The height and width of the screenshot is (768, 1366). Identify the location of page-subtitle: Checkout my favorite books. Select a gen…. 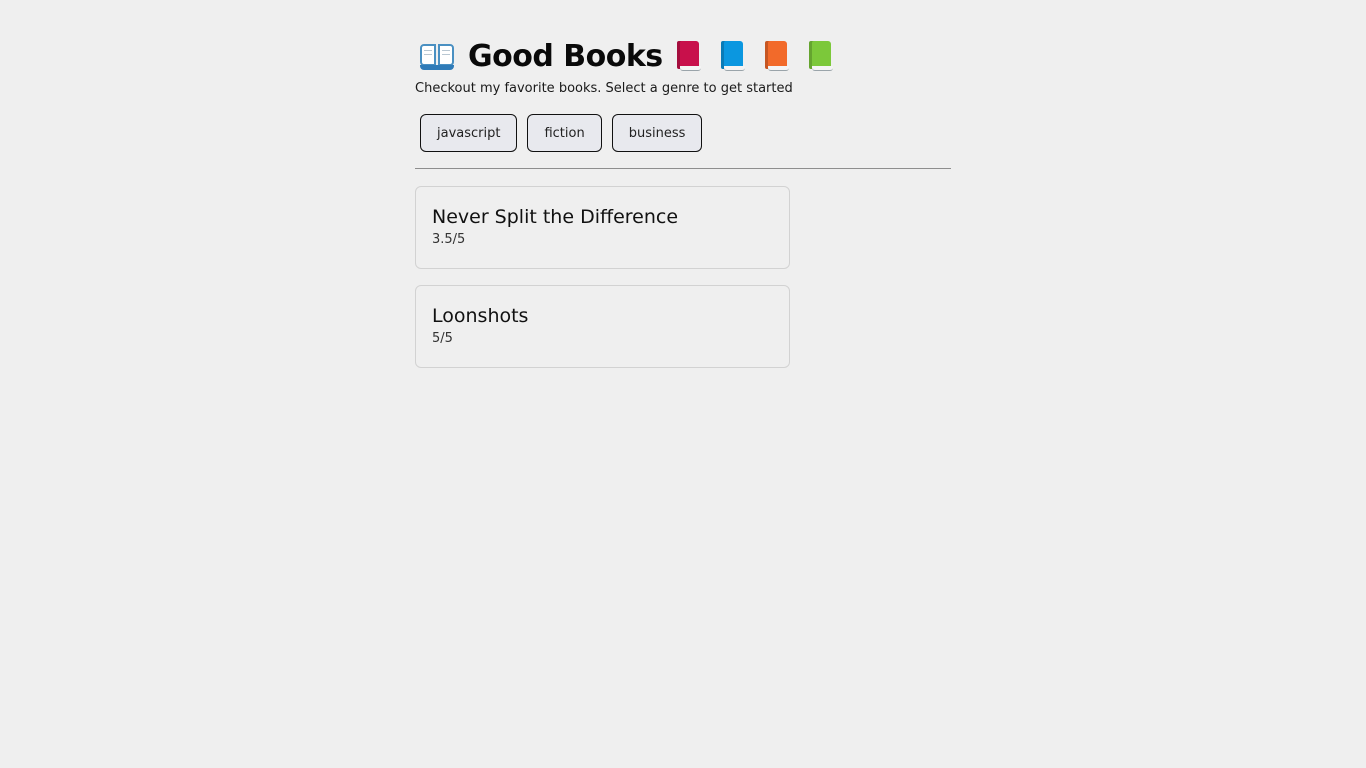
(604, 88).